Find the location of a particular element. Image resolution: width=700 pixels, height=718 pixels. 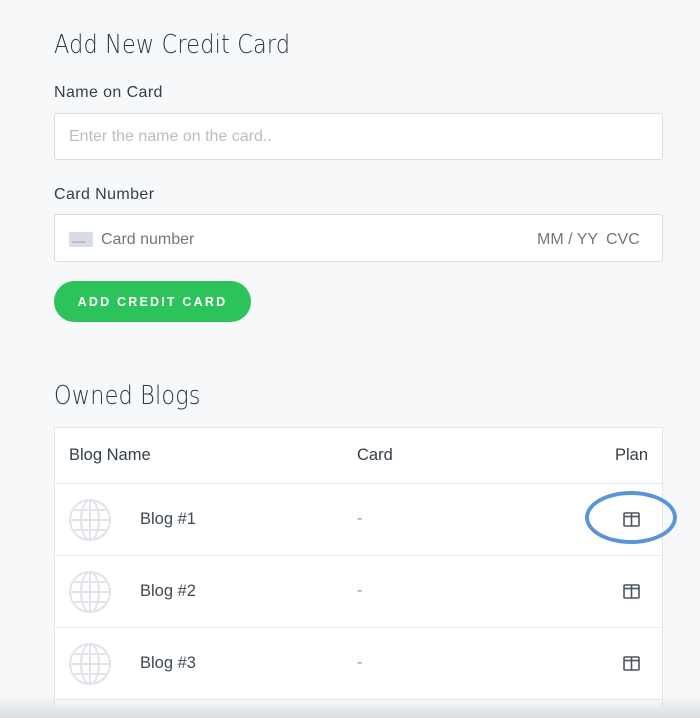

table-row: Blog #2 - is located at coordinates (358, 592).